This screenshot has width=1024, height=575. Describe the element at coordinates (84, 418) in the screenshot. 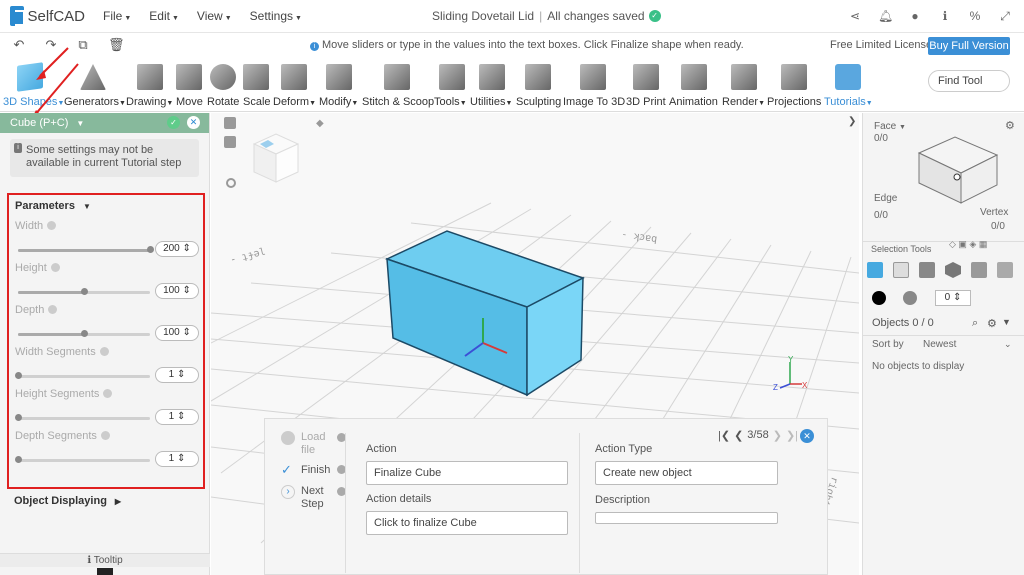

I see `height-segments-slider` at that location.